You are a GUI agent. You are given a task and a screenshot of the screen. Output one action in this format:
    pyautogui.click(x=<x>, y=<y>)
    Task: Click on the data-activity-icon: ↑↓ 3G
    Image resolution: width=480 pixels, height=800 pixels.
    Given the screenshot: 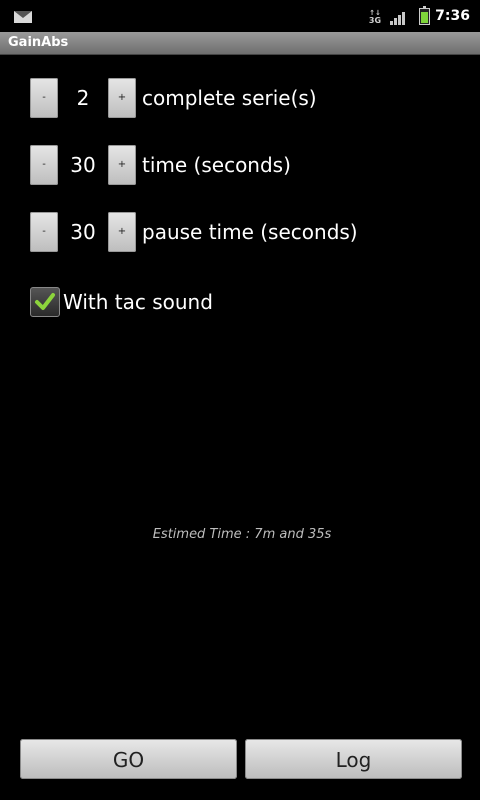 What is the action you would take?
    pyautogui.click(x=375, y=17)
    